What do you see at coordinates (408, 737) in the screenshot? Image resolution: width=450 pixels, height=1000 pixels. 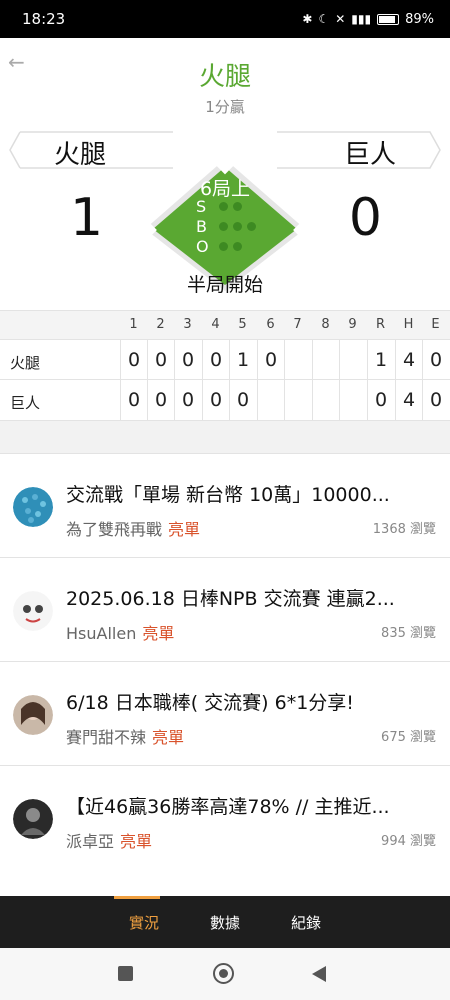 I see `post-views: 675 瀏覽` at bounding box center [408, 737].